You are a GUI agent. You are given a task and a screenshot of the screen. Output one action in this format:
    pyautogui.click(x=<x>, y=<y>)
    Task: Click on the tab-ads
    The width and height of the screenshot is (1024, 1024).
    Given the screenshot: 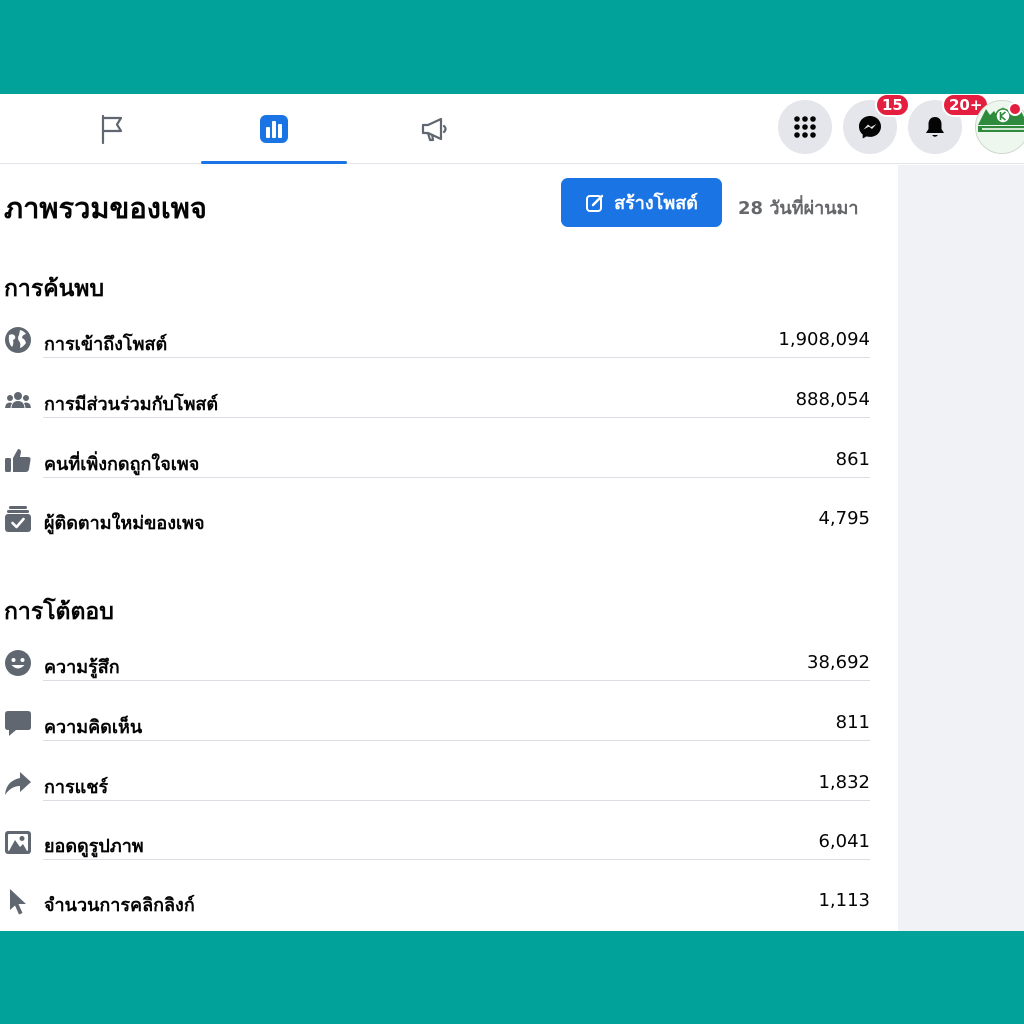 What is the action you would take?
    pyautogui.click(x=435, y=129)
    